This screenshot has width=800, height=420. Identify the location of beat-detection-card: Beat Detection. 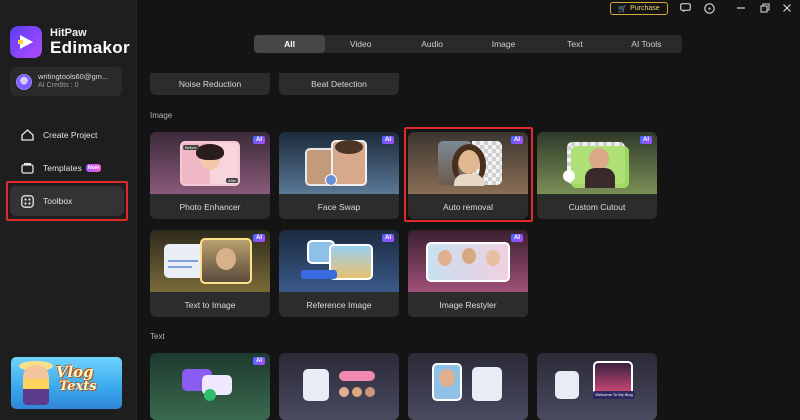
(339, 84).